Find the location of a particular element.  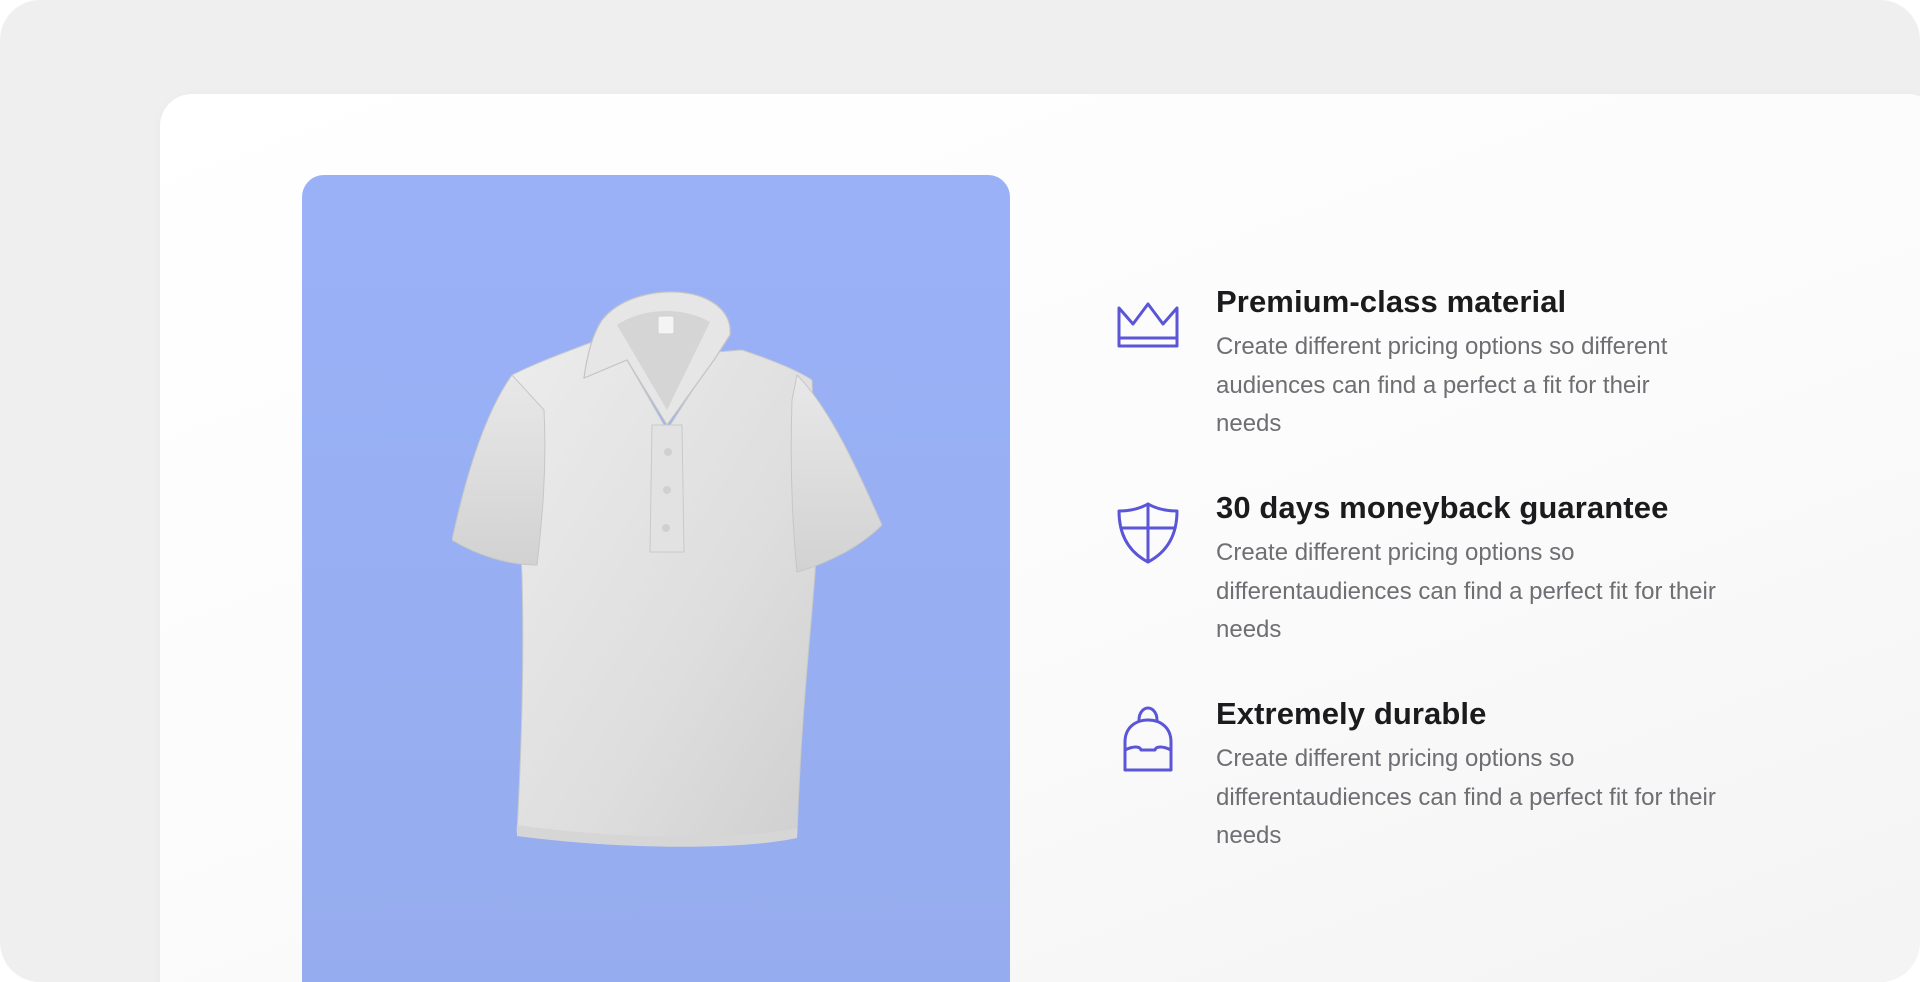

feature-title: Extremely durable is located at coordinates (1351, 713).